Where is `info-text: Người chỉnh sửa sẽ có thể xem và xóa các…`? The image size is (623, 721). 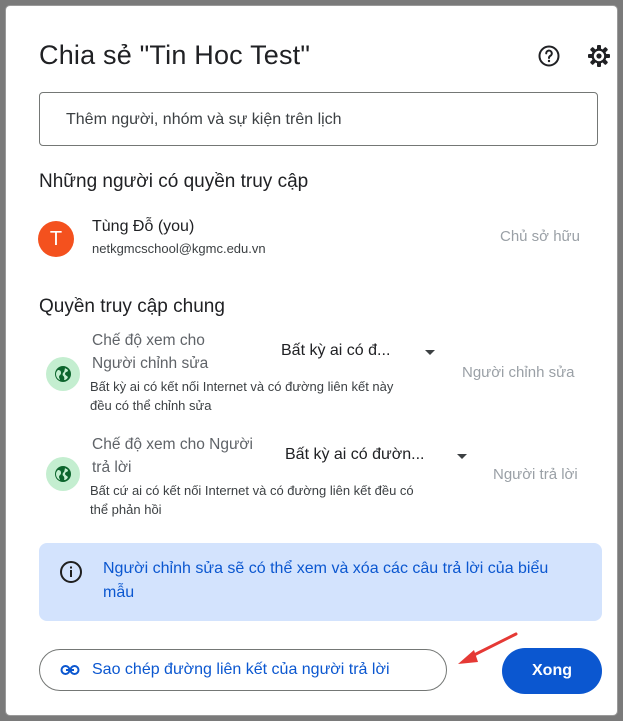
info-text: Người chỉnh sửa sẽ có thể xem và xóa các… is located at coordinates (326, 580).